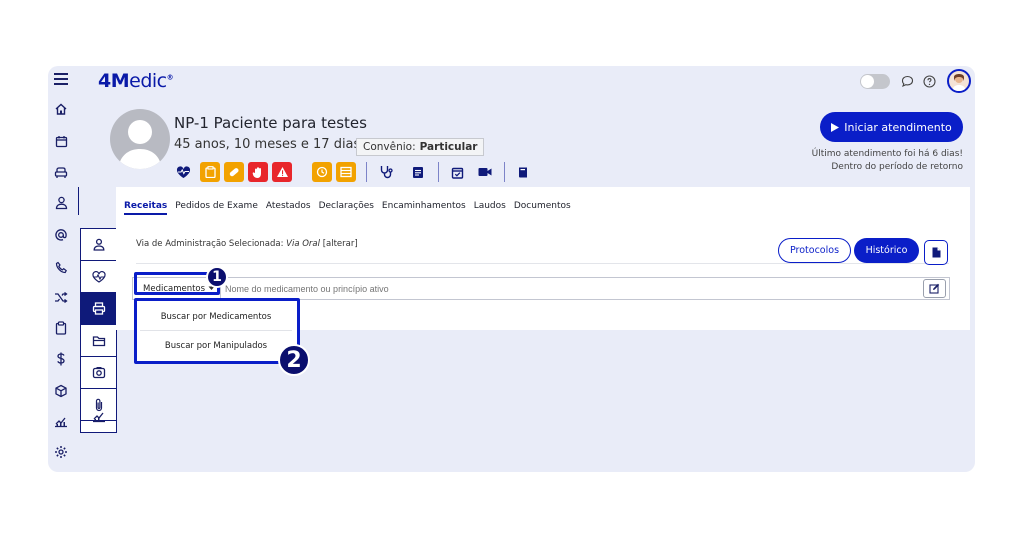 This screenshot has height=538, width=1024. Describe the element at coordinates (61, 328) in the screenshot. I see `clipboard-icon` at that location.